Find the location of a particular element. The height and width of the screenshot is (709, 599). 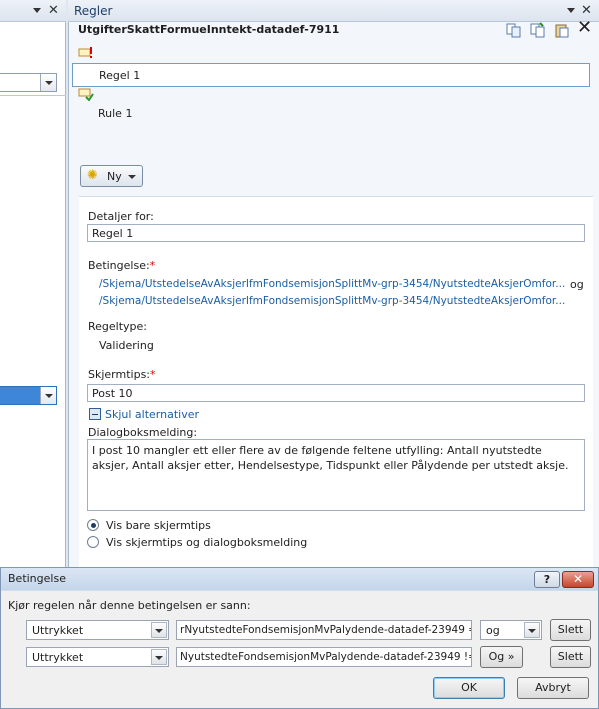

radio-screentip-and-dialog is located at coordinates (93, 542).